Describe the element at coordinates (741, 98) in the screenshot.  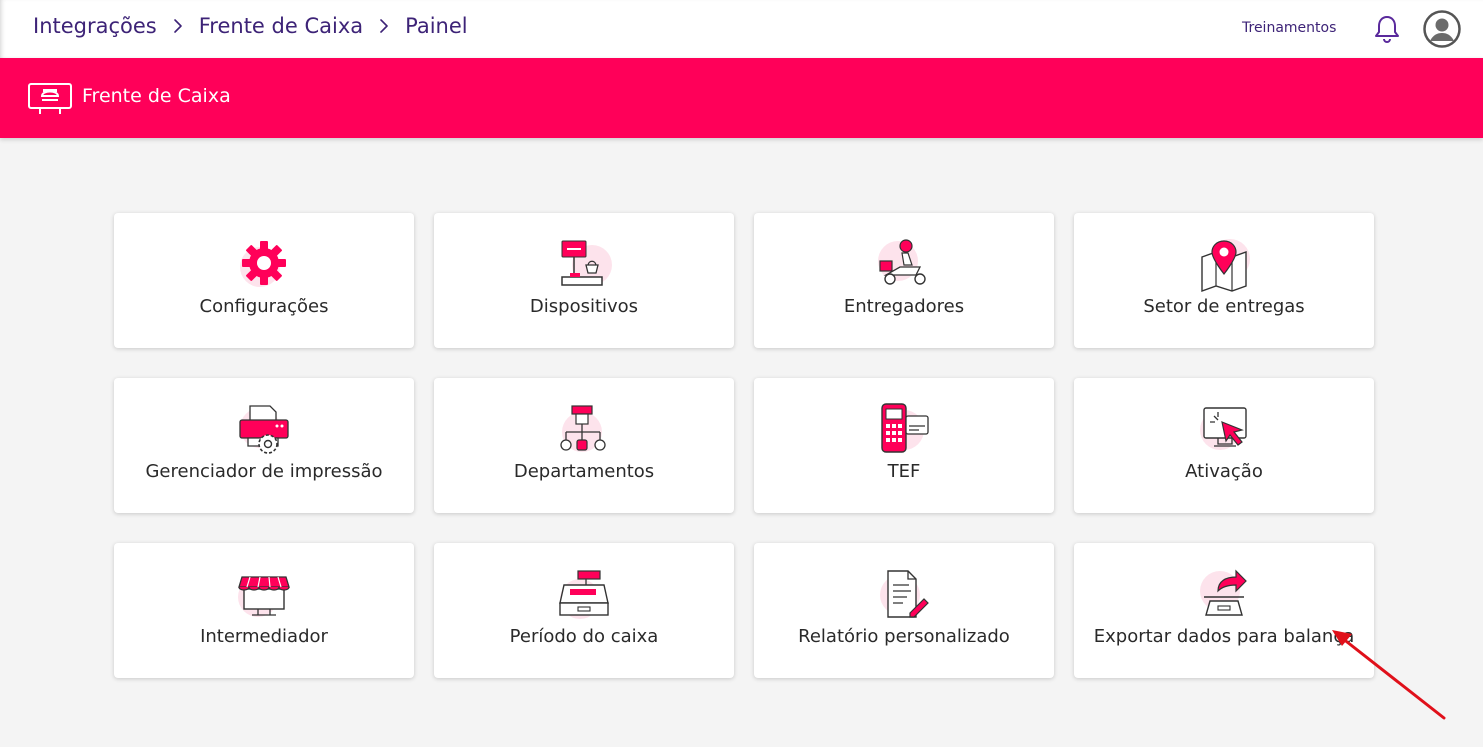
I see `module-banner: Frente de Caixa` at that location.